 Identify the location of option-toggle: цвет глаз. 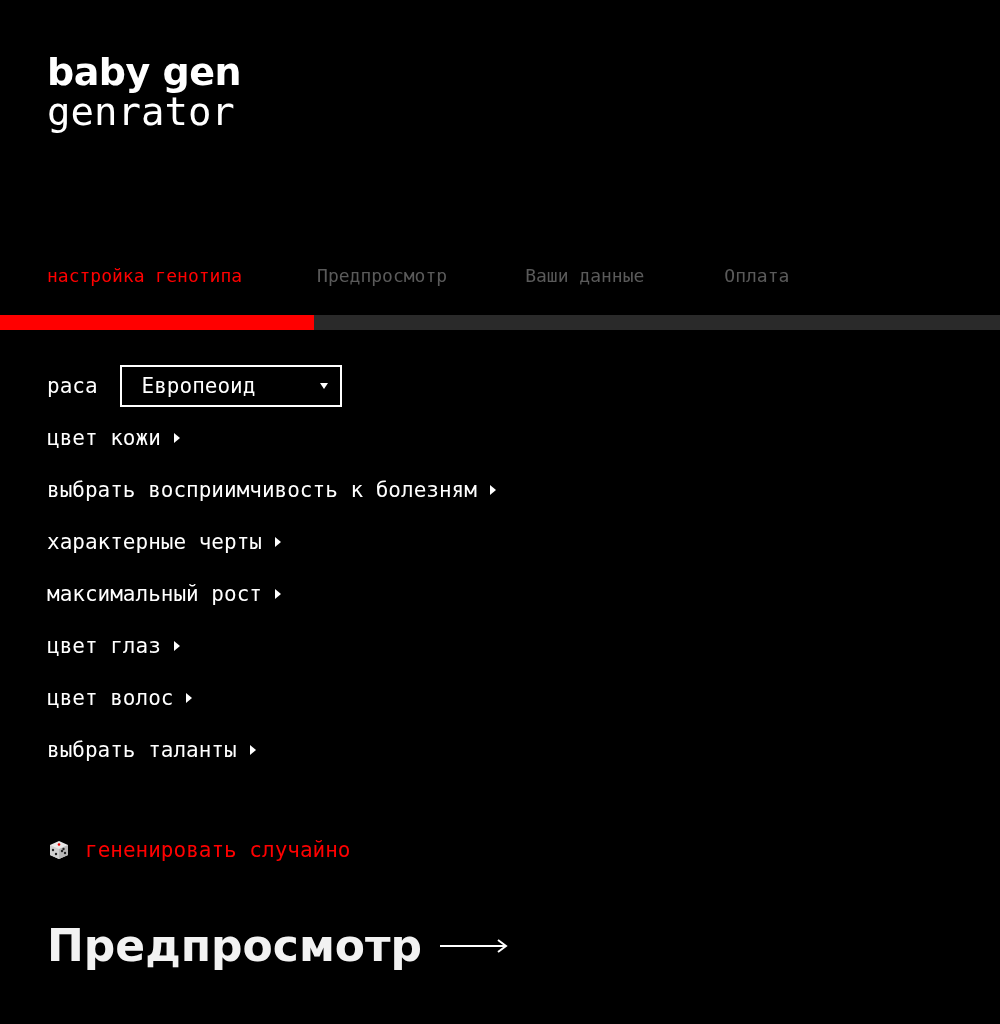
(114, 646).